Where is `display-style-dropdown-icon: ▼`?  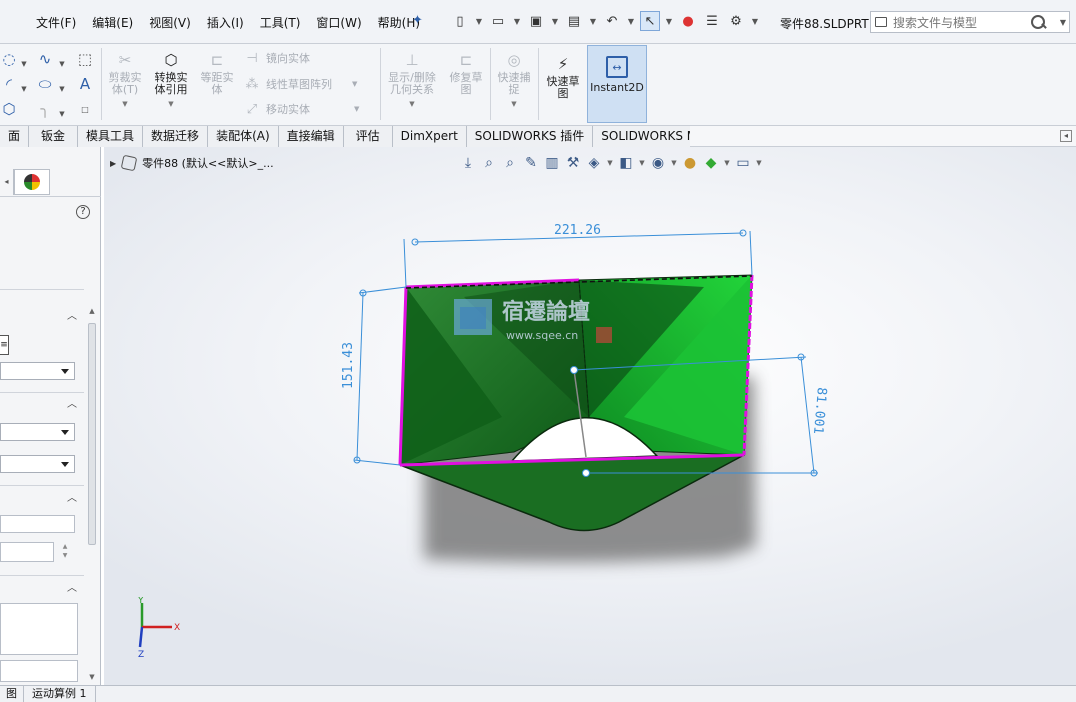
display-style-dropdown-icon: ▼ is located at coordinates (642, 163).